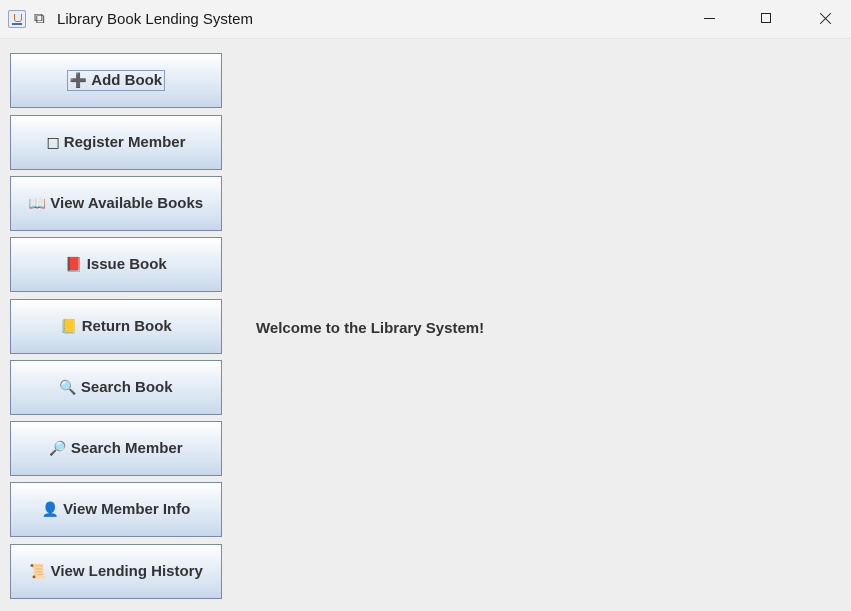 The image size is (851, 611). I want to click on register-member-button: □ Register Member, so click(116, 142).